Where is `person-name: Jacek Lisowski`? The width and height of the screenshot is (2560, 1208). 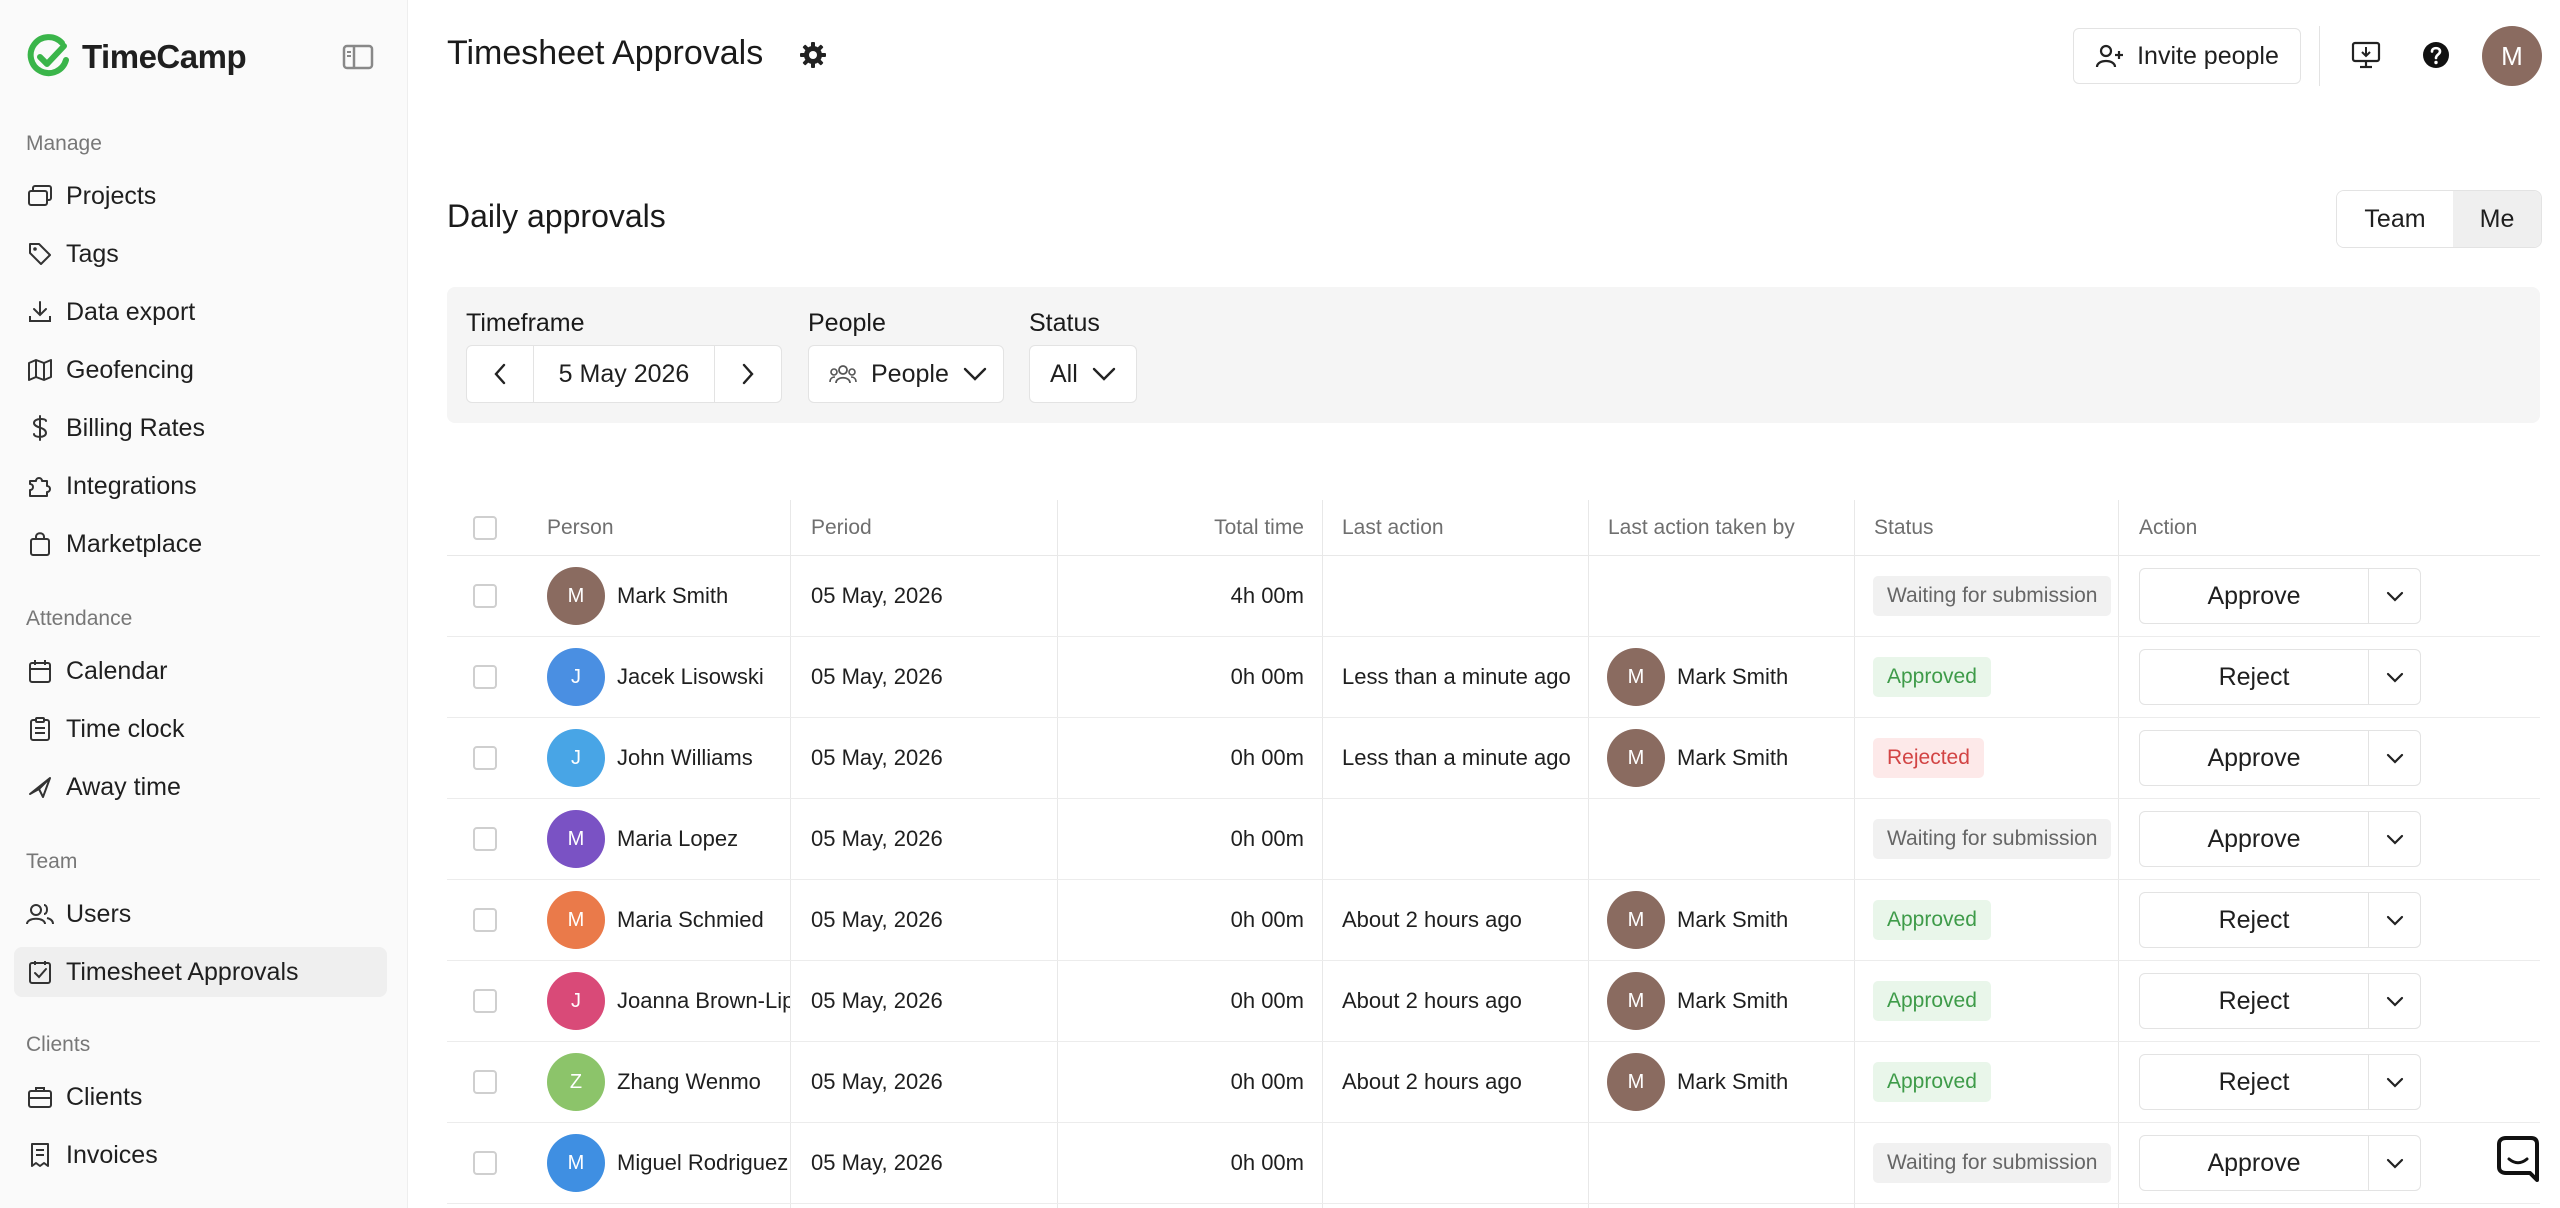
person-name: Jacek Lisowski is located at coordinates (703, 677).